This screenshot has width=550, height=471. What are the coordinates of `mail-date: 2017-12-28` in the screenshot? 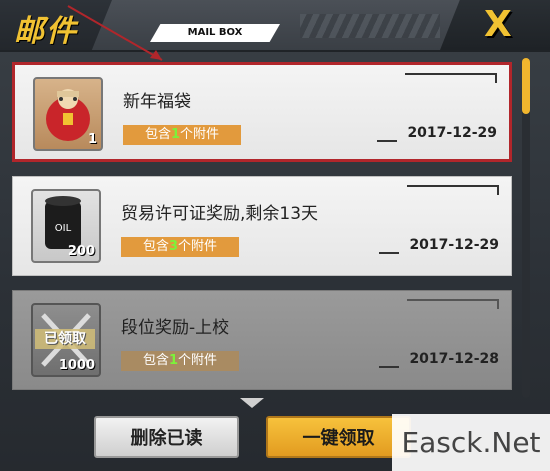 It's located at (454, 359).